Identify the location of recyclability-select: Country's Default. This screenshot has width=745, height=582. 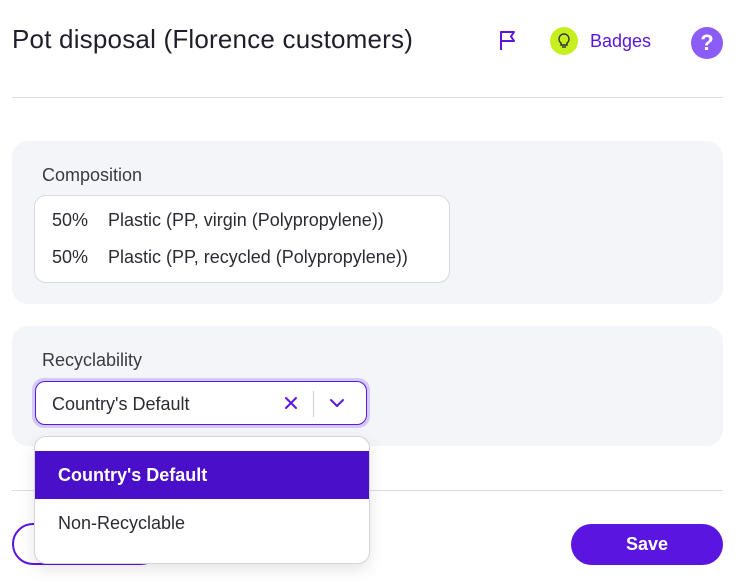
(201, 403).